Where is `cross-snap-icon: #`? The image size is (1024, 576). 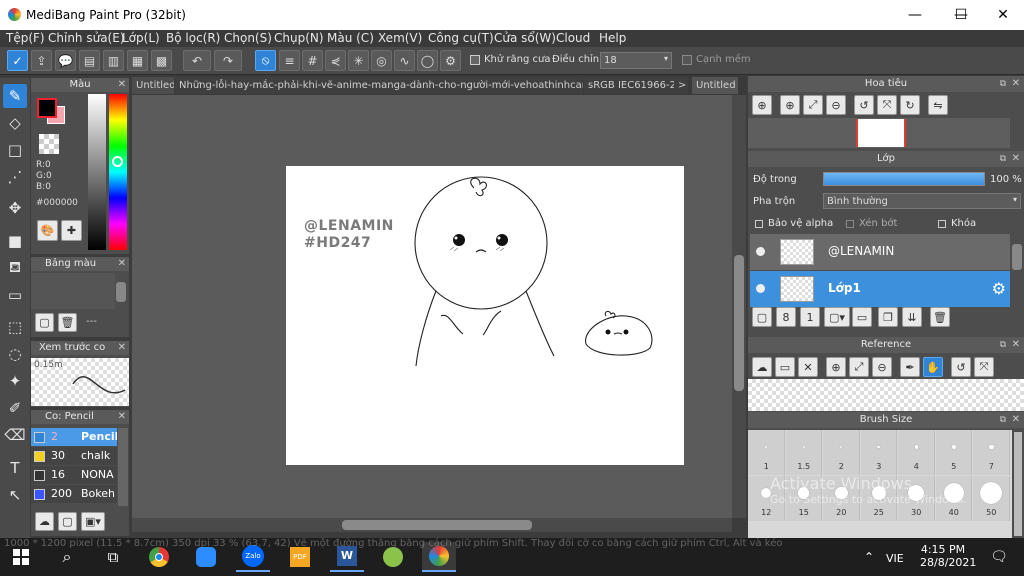 cross-snap-icon: # is located at coordinates (312, 60).